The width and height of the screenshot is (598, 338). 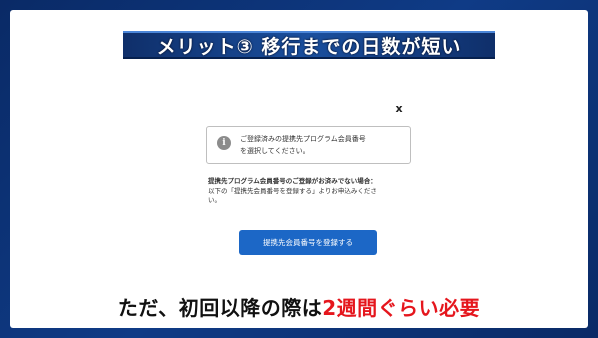 What do you see at coordinates (308, 242) in the screenshot?
I see `register-member-number-button: 提携先会員番号を登録する` at bounding box center [308, 242].